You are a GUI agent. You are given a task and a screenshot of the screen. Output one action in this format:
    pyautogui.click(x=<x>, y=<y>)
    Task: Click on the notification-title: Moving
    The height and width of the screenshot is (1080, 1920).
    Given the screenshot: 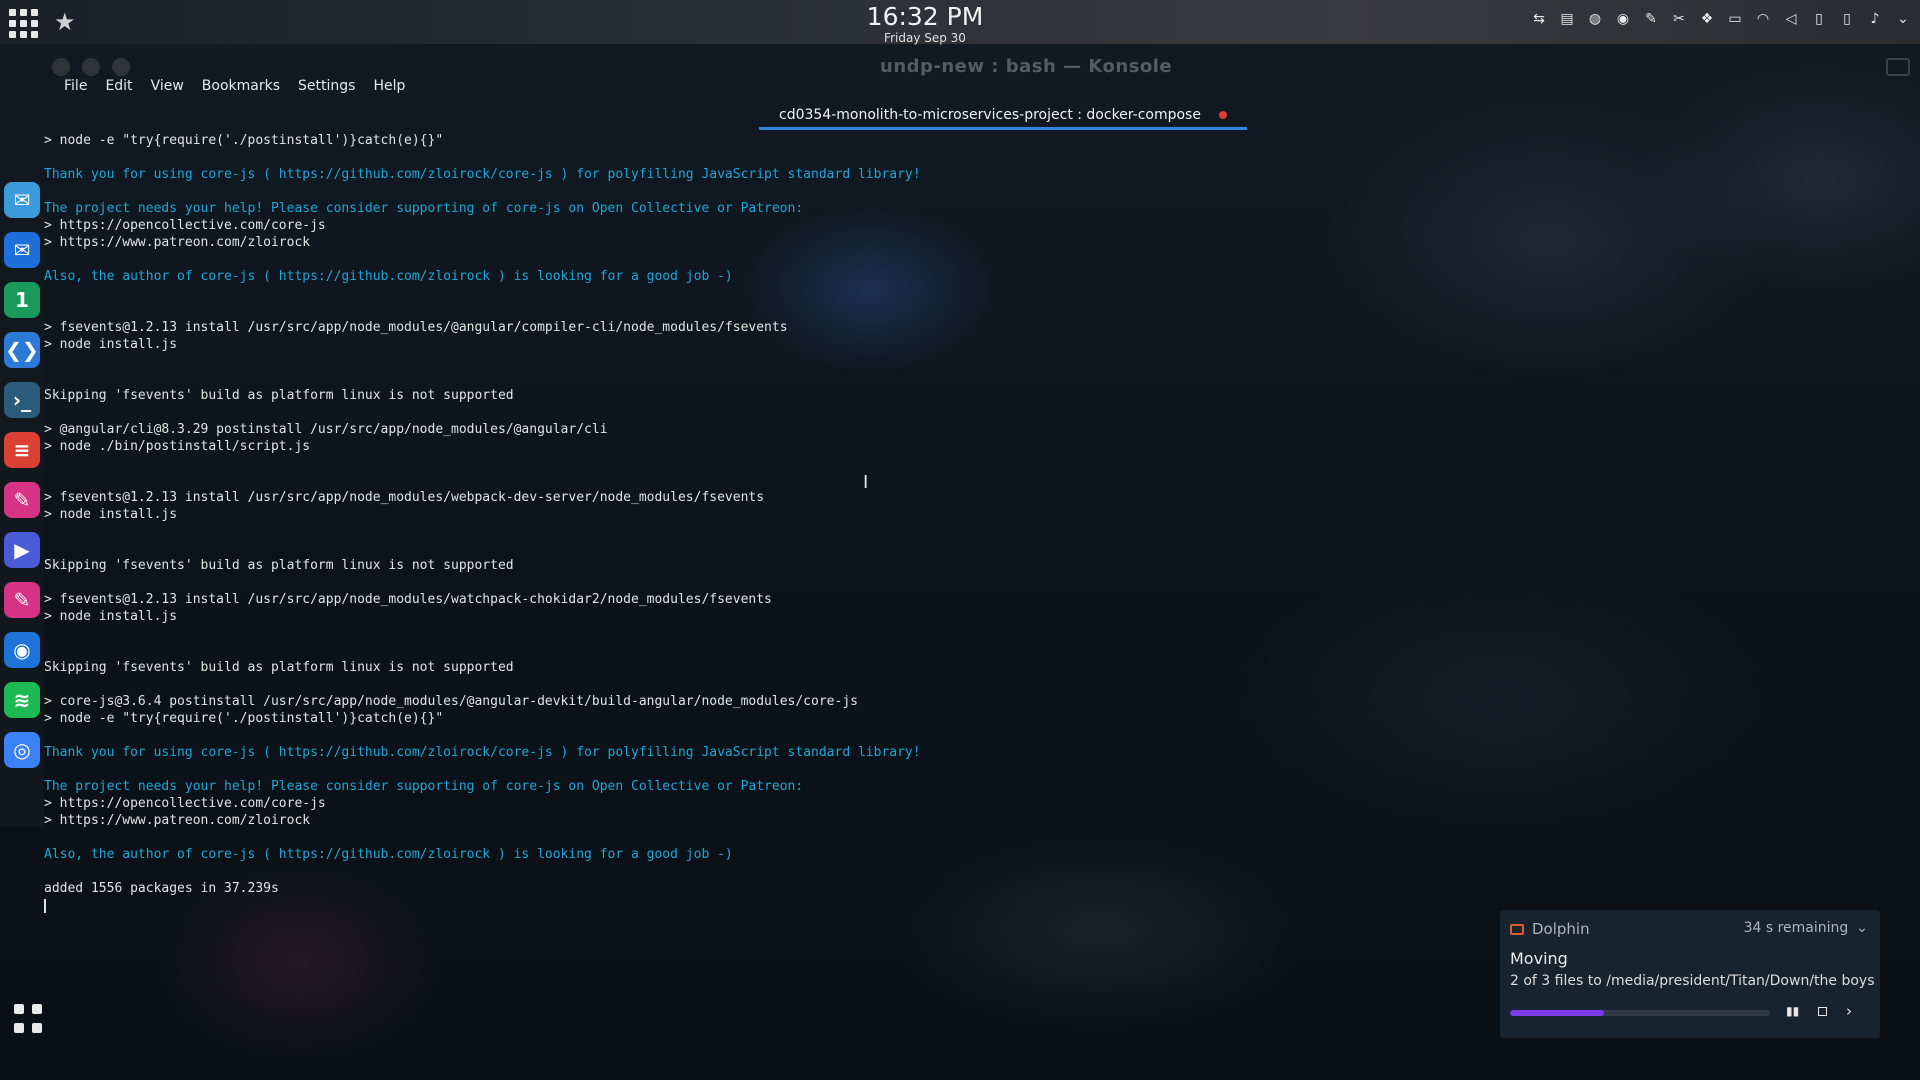 What is the action you would take?
    pyautogui.click(x=1539, y=958)
    